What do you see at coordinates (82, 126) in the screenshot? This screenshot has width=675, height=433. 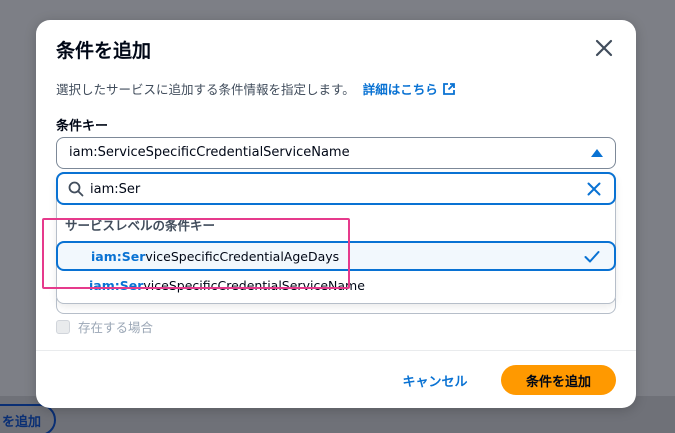 I see `condition-key-label: 条件キー` at bounding box center [82, 126].